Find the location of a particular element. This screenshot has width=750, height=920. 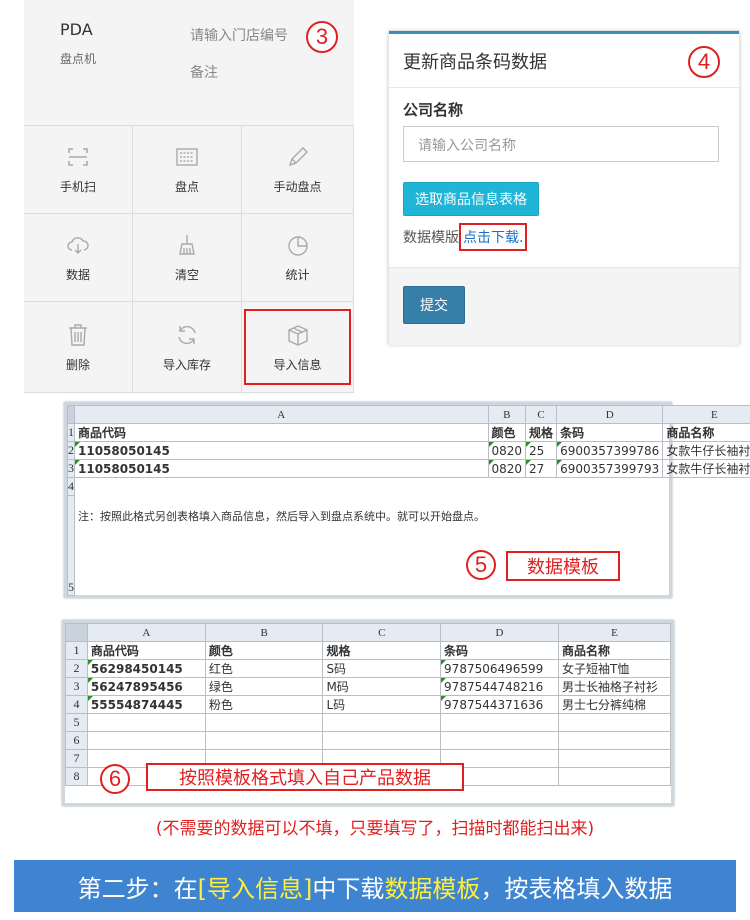

remark-input: 备注 is located at coordinates (204, 72).